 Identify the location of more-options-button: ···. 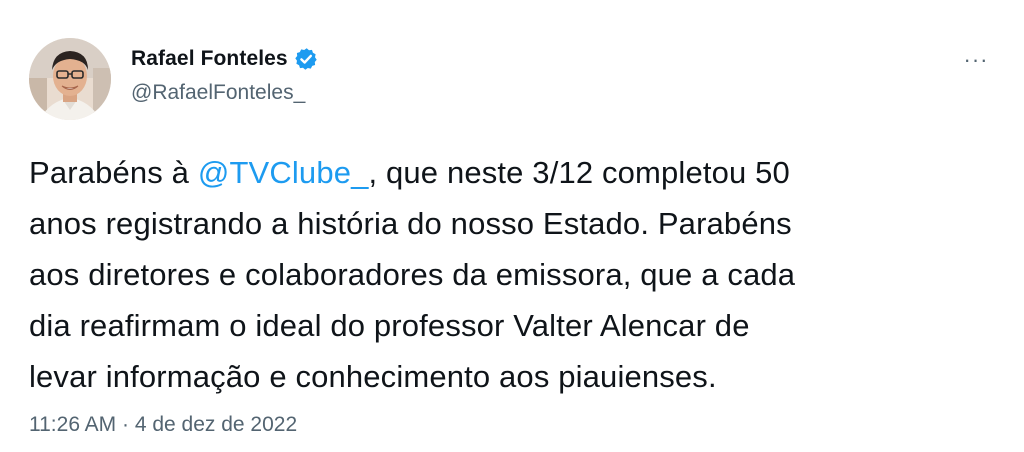
(976, 60).